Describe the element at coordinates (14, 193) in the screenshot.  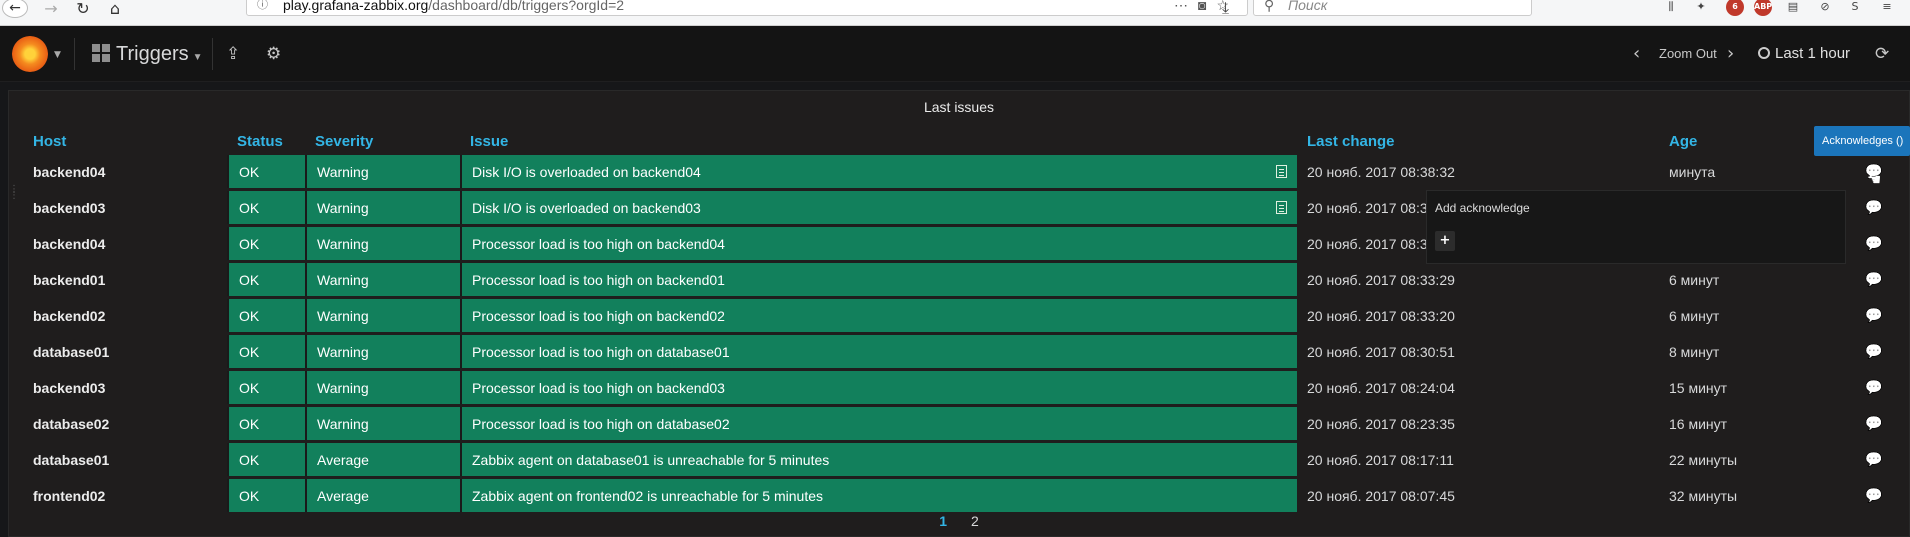
I see `drag-handle-icon: ⋮ ⋮` at that location.